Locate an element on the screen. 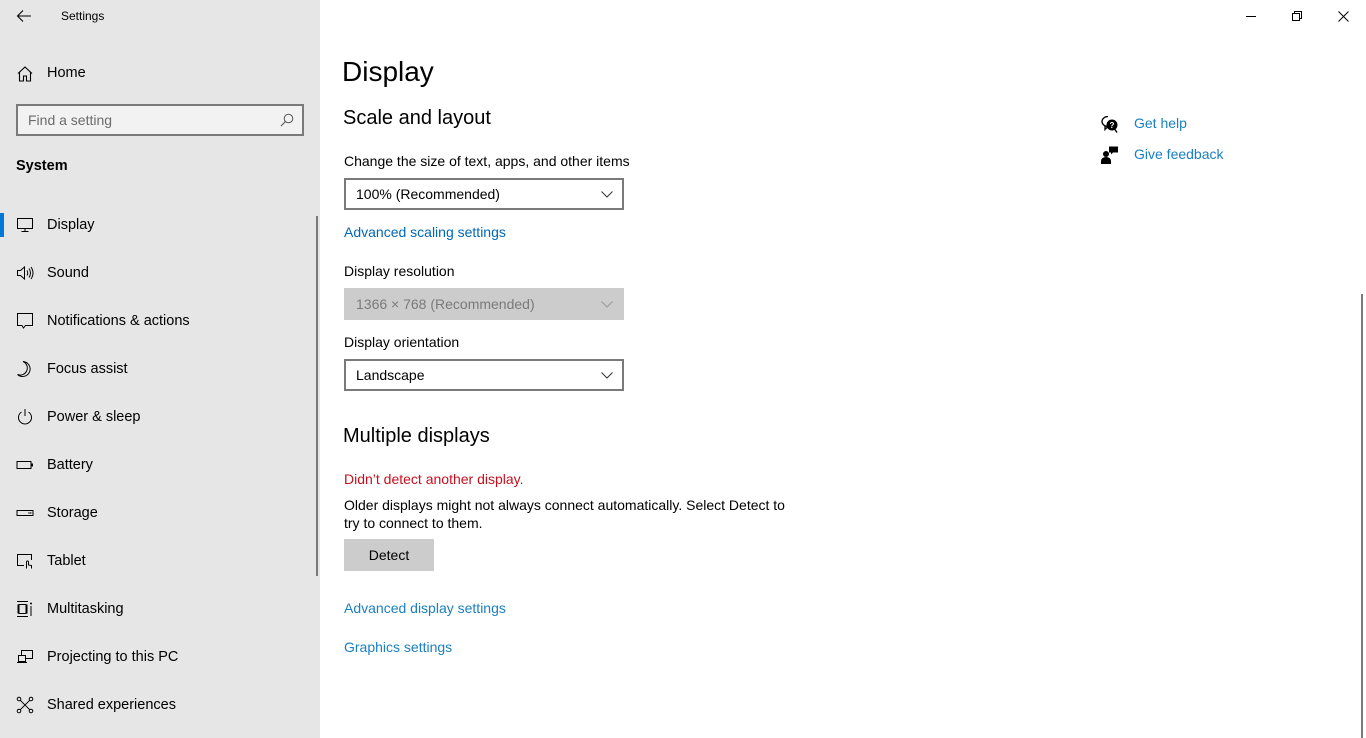 This screenshot has width=1366, height=738. selected-indicator is located at coordinates (2, 225).